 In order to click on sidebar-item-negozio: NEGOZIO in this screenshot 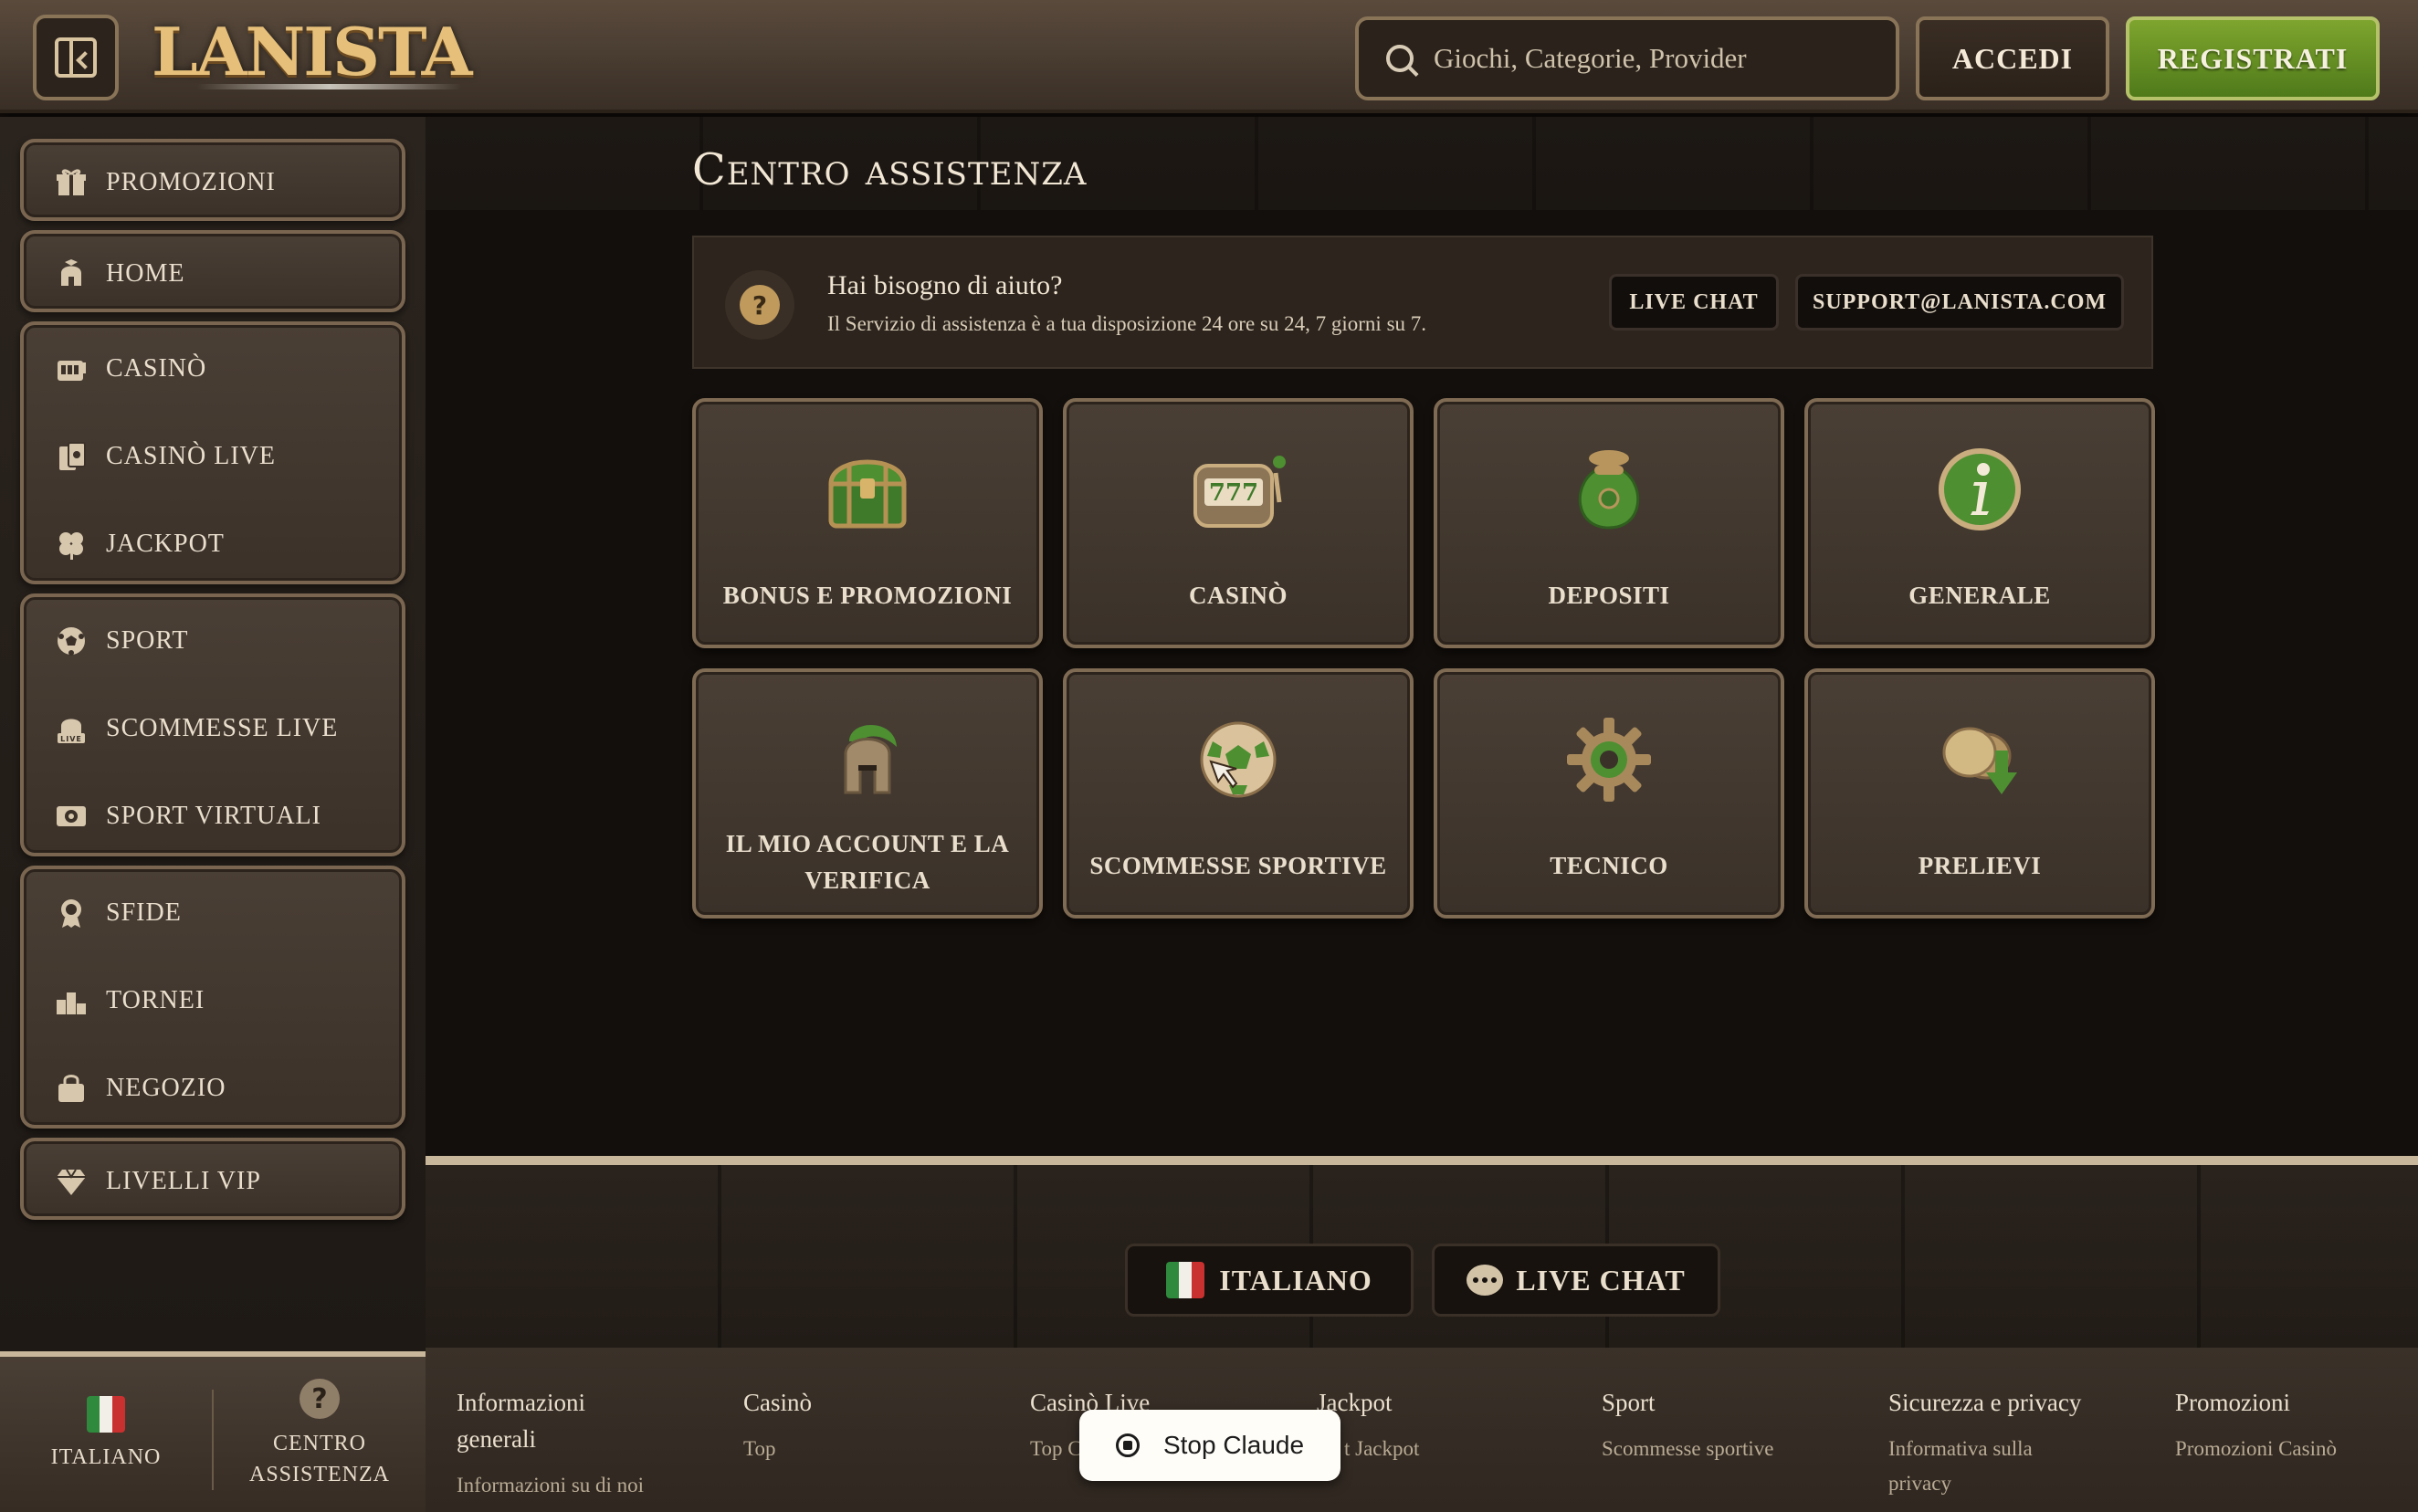, I will do `click(213, 1088)`.